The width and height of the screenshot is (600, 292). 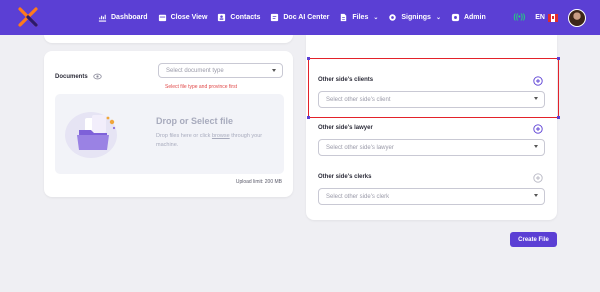 What do you see at coordinates (129, 17) in the screenshot?
I see `nav-dashboard-label: Dashboard` at bounding box center [129, 17].